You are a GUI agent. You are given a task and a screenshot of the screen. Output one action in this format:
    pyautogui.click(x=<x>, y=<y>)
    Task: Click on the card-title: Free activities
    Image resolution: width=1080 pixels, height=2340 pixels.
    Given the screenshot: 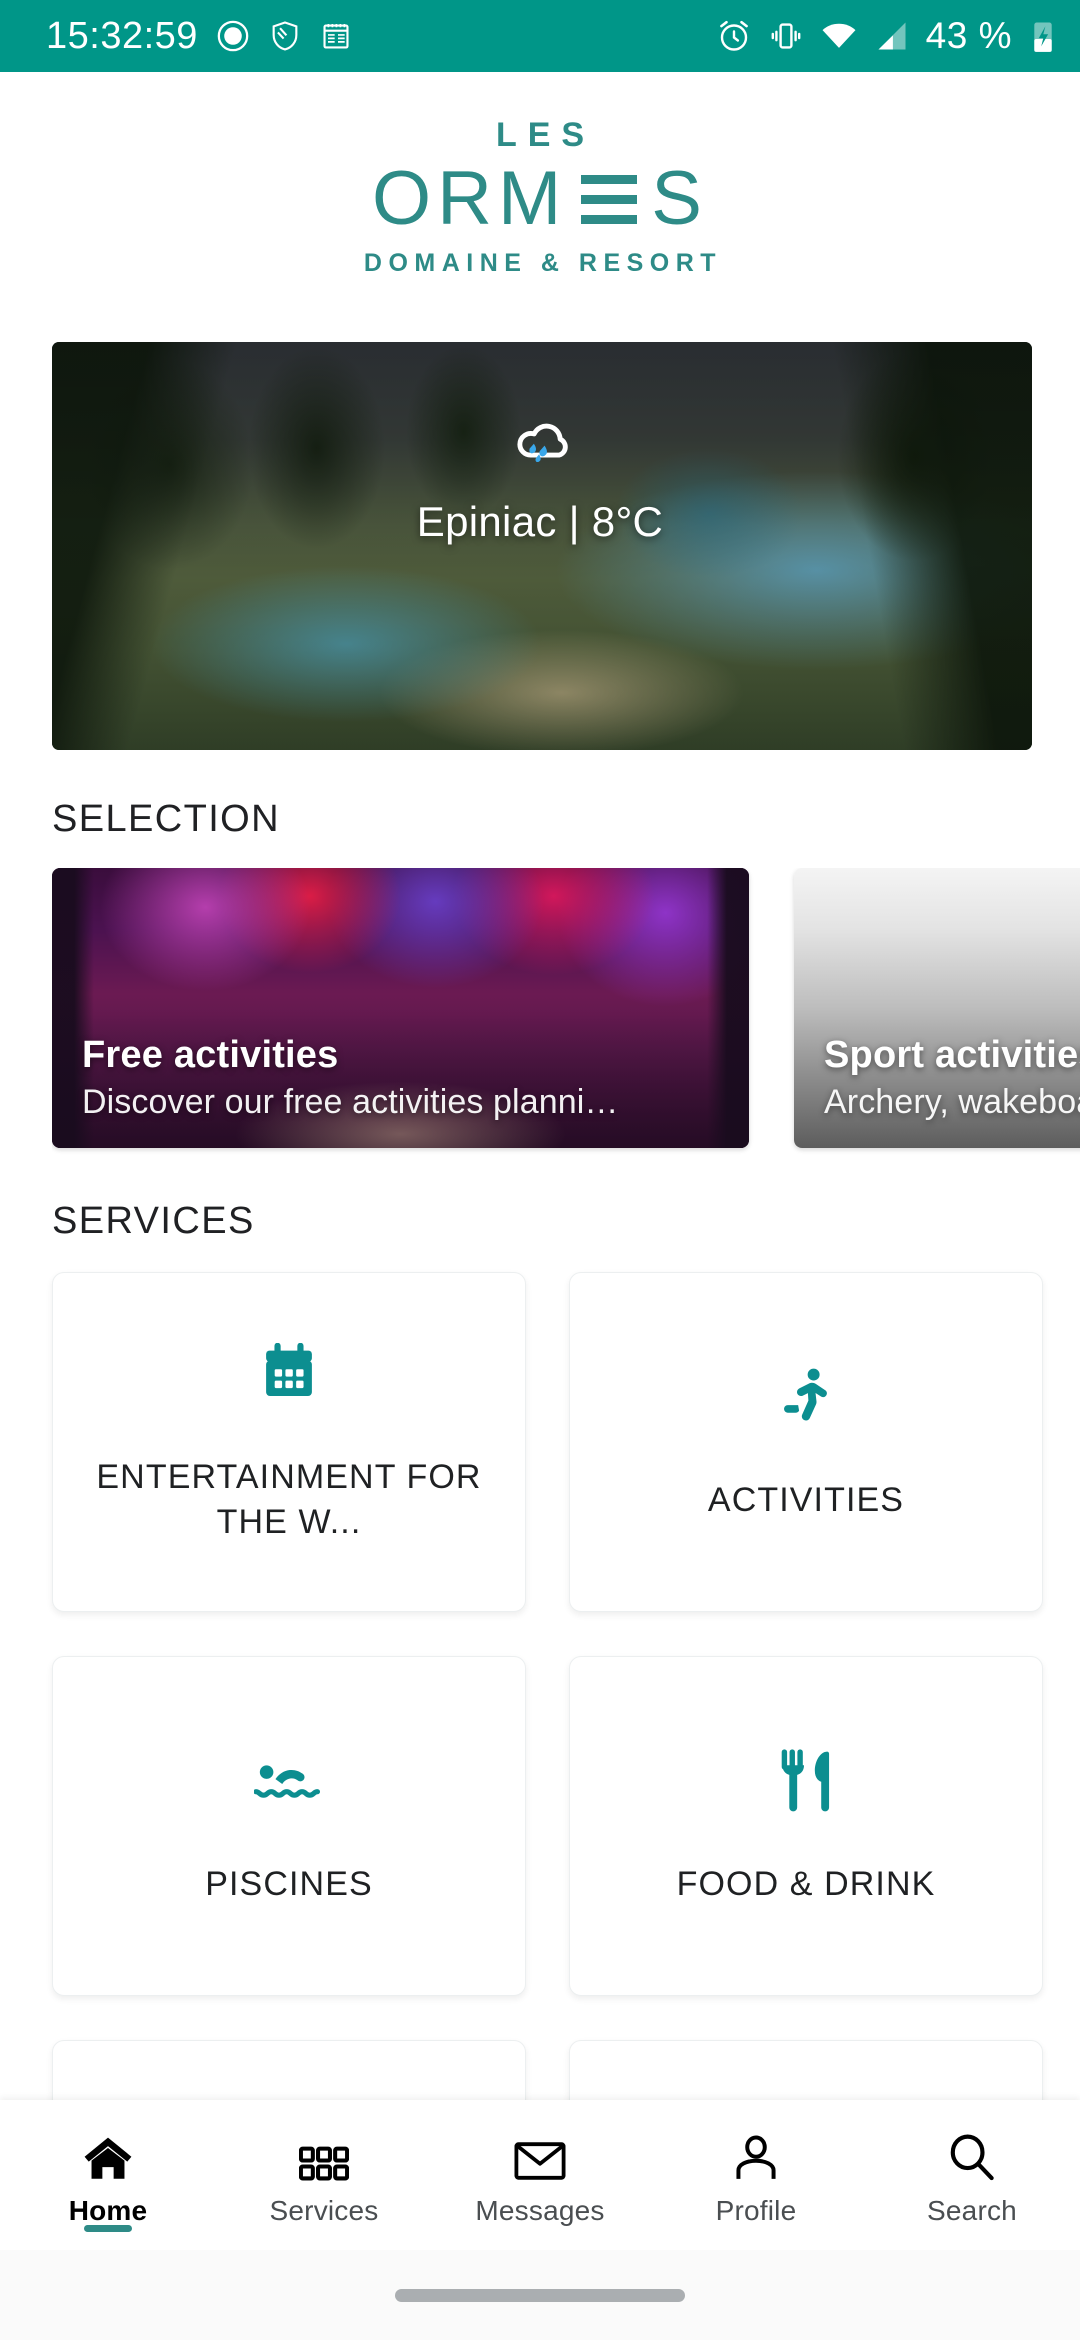 What is the action you would take?
    pyautogui.click(x=210, y=1055)
    